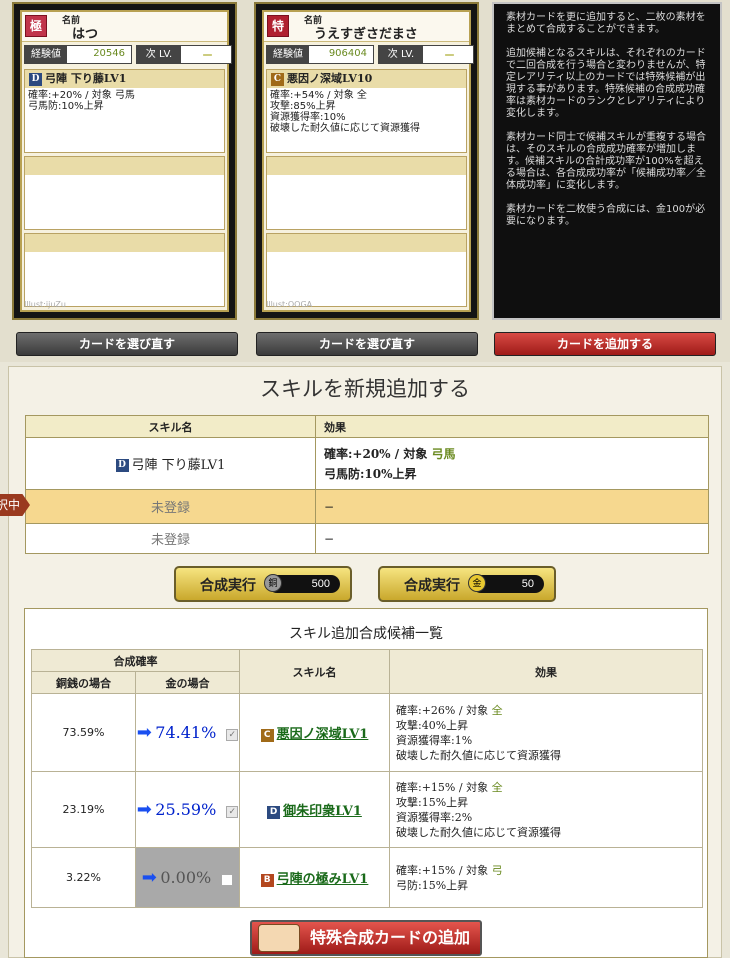  I want to click on execute-copper-button: 合成実行 銅 500, so click(263, 584).